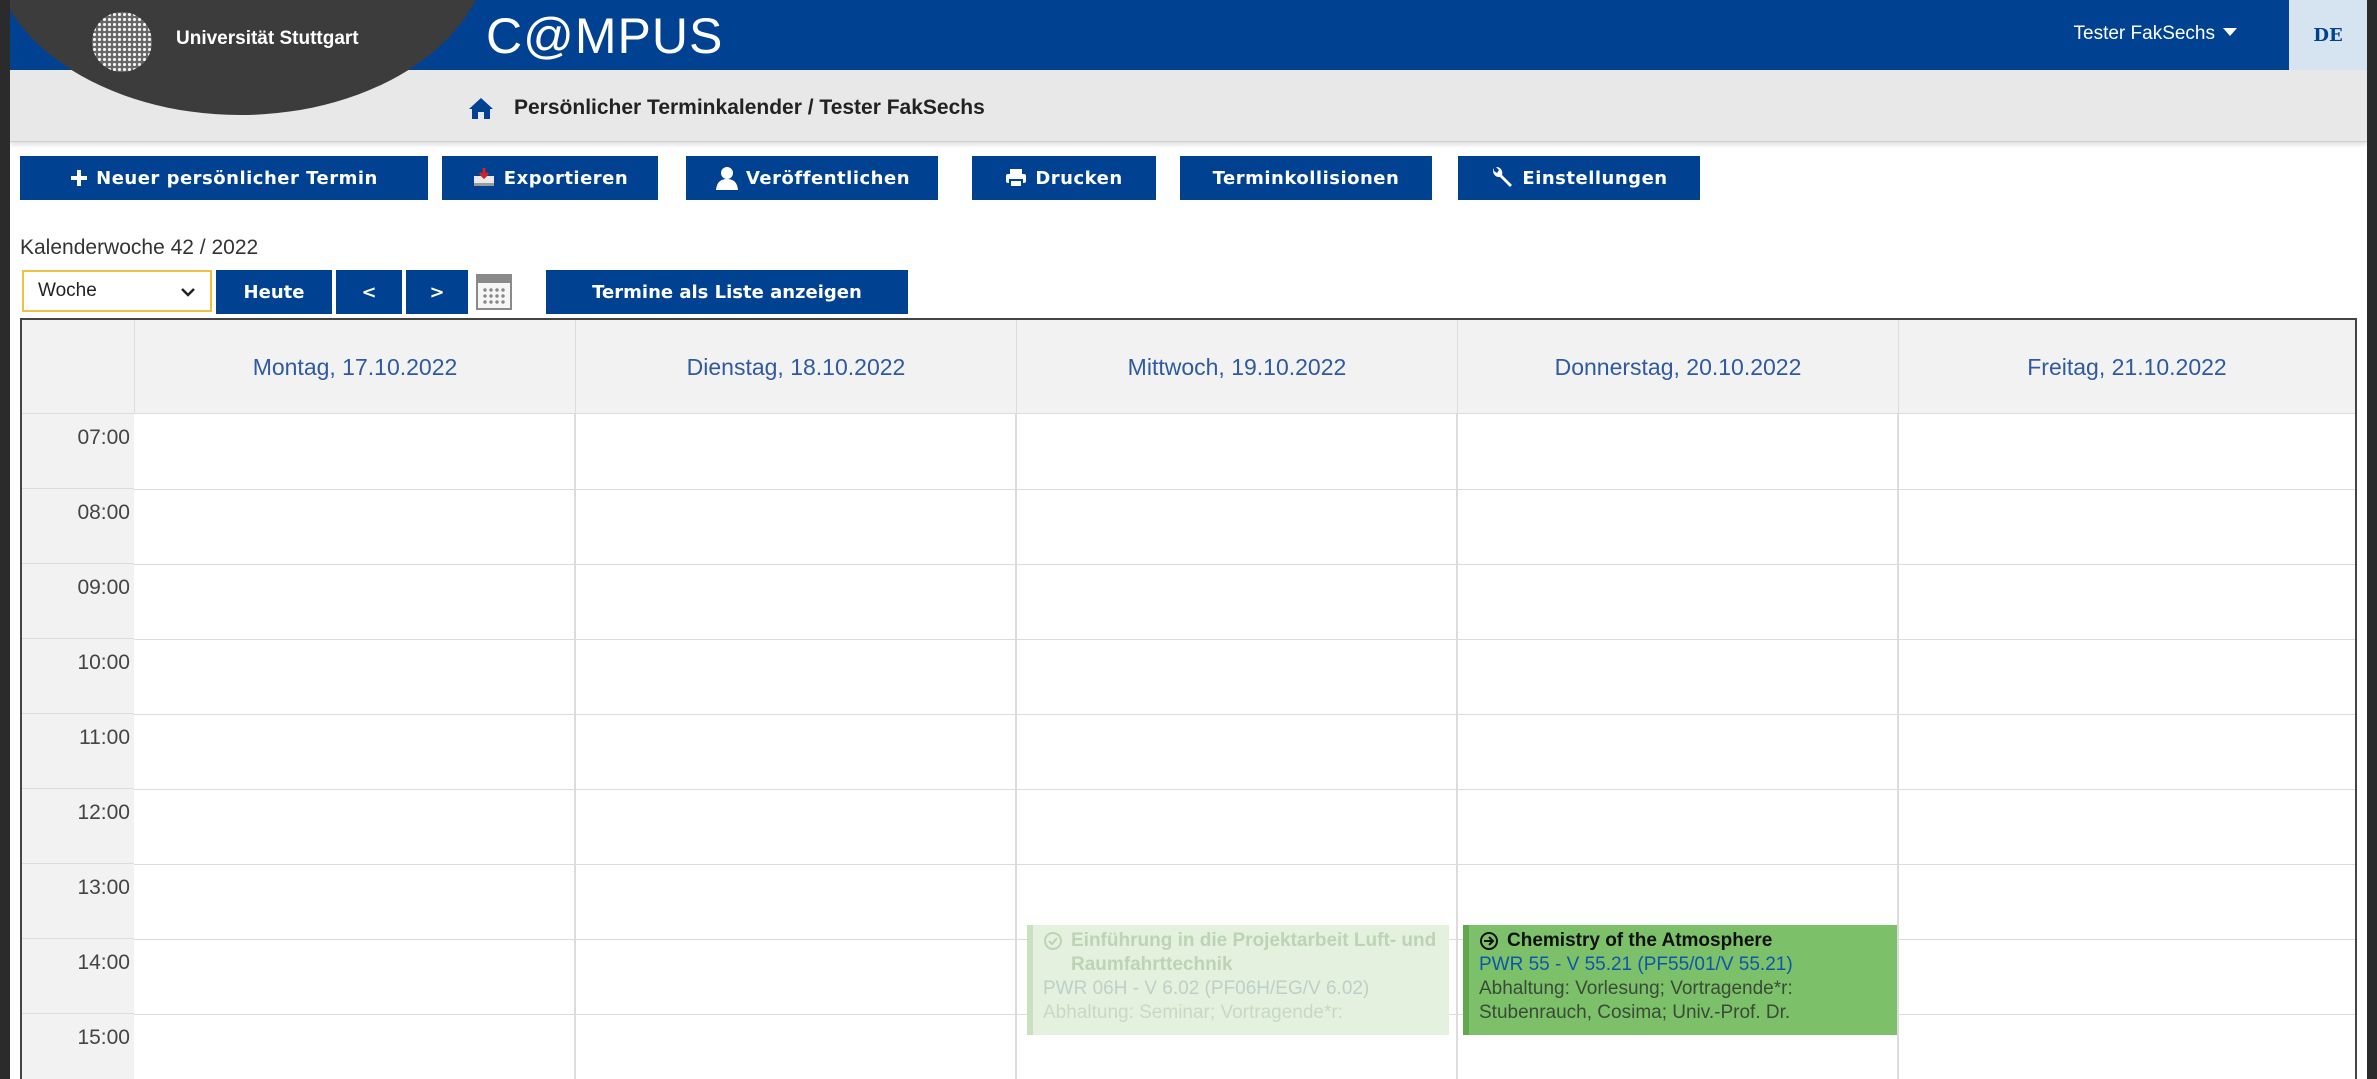 Image resolution: width=2377 pixels, height=1079 pixels. What do you see at coordinates (78, 451) in the screenshot?
I see `hour-label: 07:00` at bounding box center [78, 451].